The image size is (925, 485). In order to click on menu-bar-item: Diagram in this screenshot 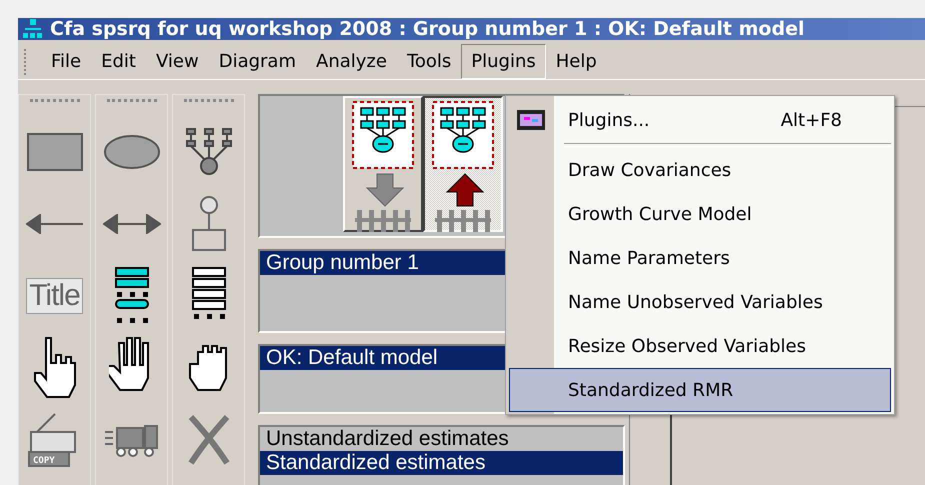, I will do `click(257, 61)`.